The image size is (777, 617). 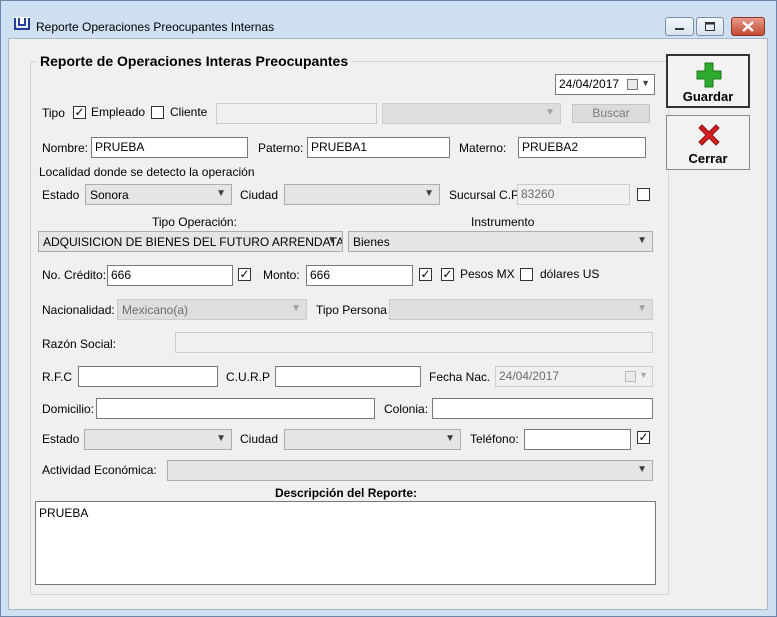 I want to click on buscar-combo: ▼, so click(x=471, y=113).